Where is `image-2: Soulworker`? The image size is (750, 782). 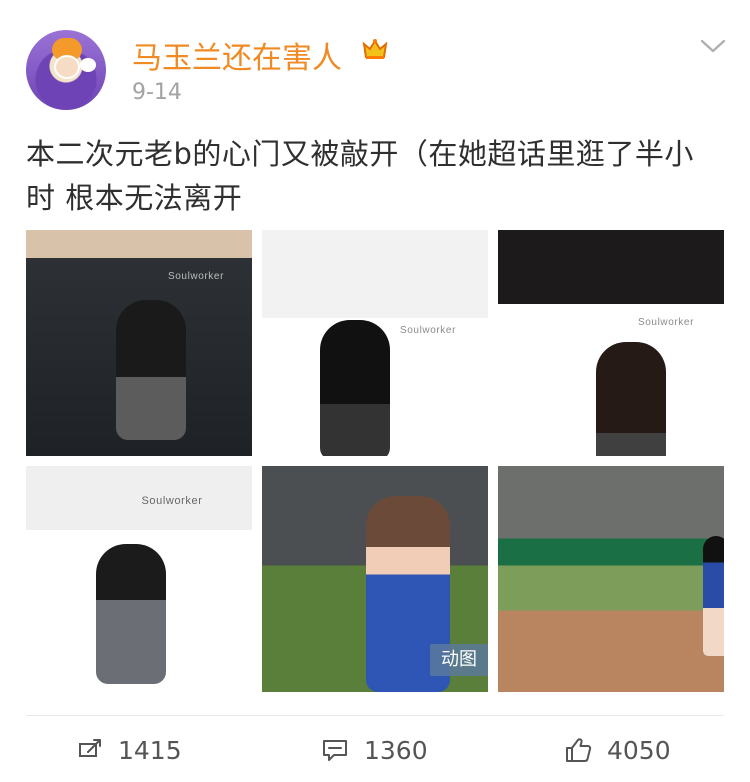 image-2: Soulworker is located at coordinates (375, 343).